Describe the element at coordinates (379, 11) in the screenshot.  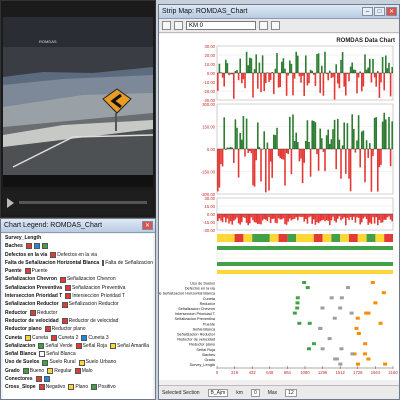
I see `maximize-icon: □` at that location.